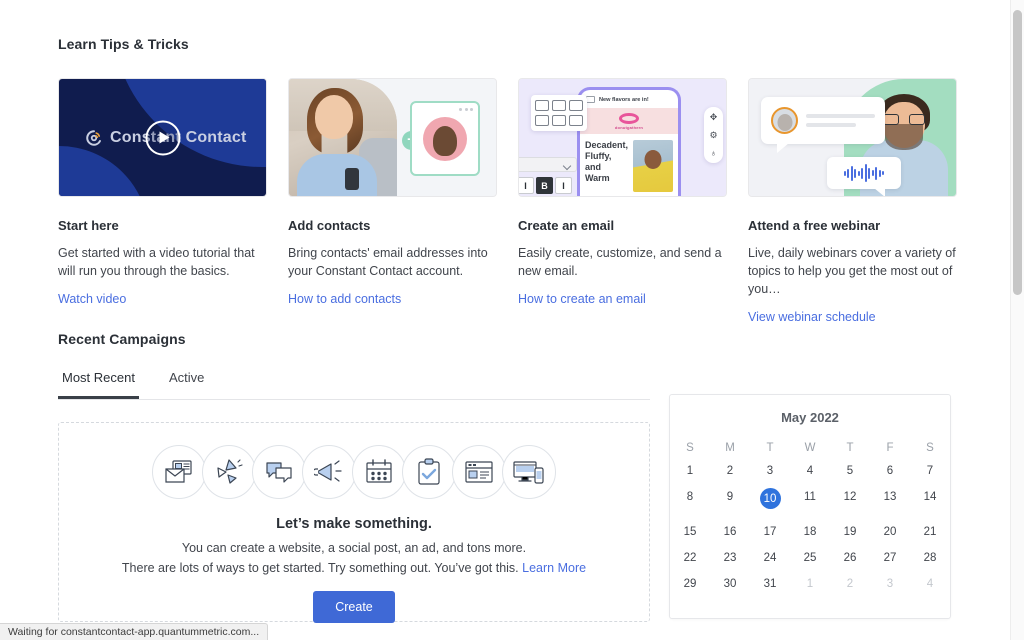 The height and width of the screenshot is (640, 1024). Describe the element at coordinates (730, 501) in the screenshot. I see `calendar-day: 9` at that location.